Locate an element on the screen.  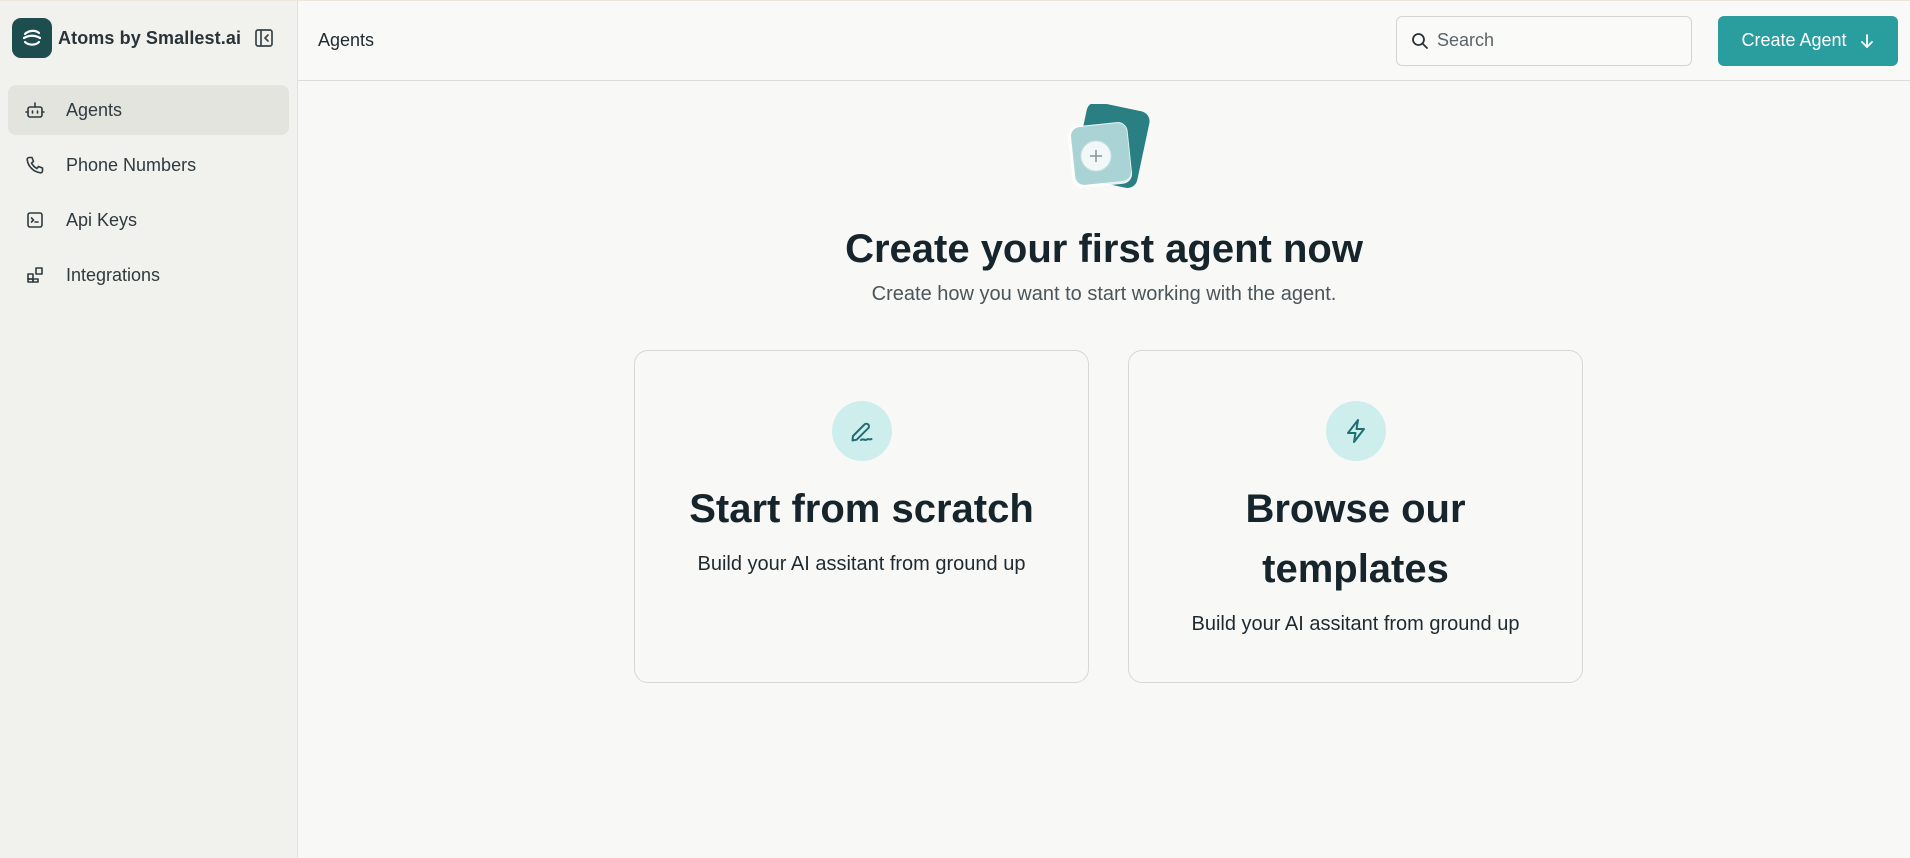
sidebar-item-label: Integrations is located at coordinates (113, 274).